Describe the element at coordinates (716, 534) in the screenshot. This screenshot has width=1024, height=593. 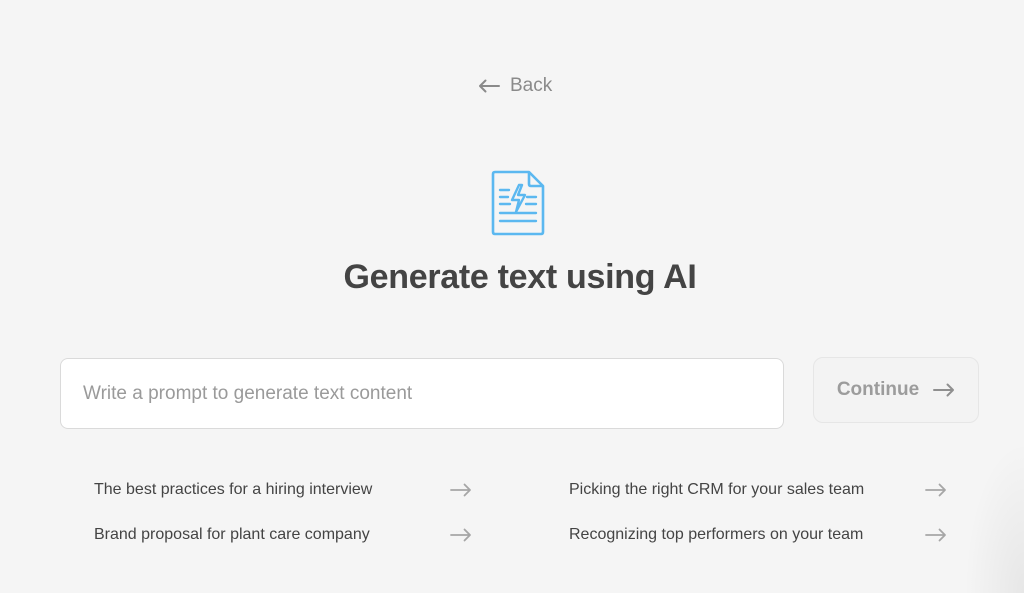
I see `suggestion-label: Recognizing top performers on your team` at that location.